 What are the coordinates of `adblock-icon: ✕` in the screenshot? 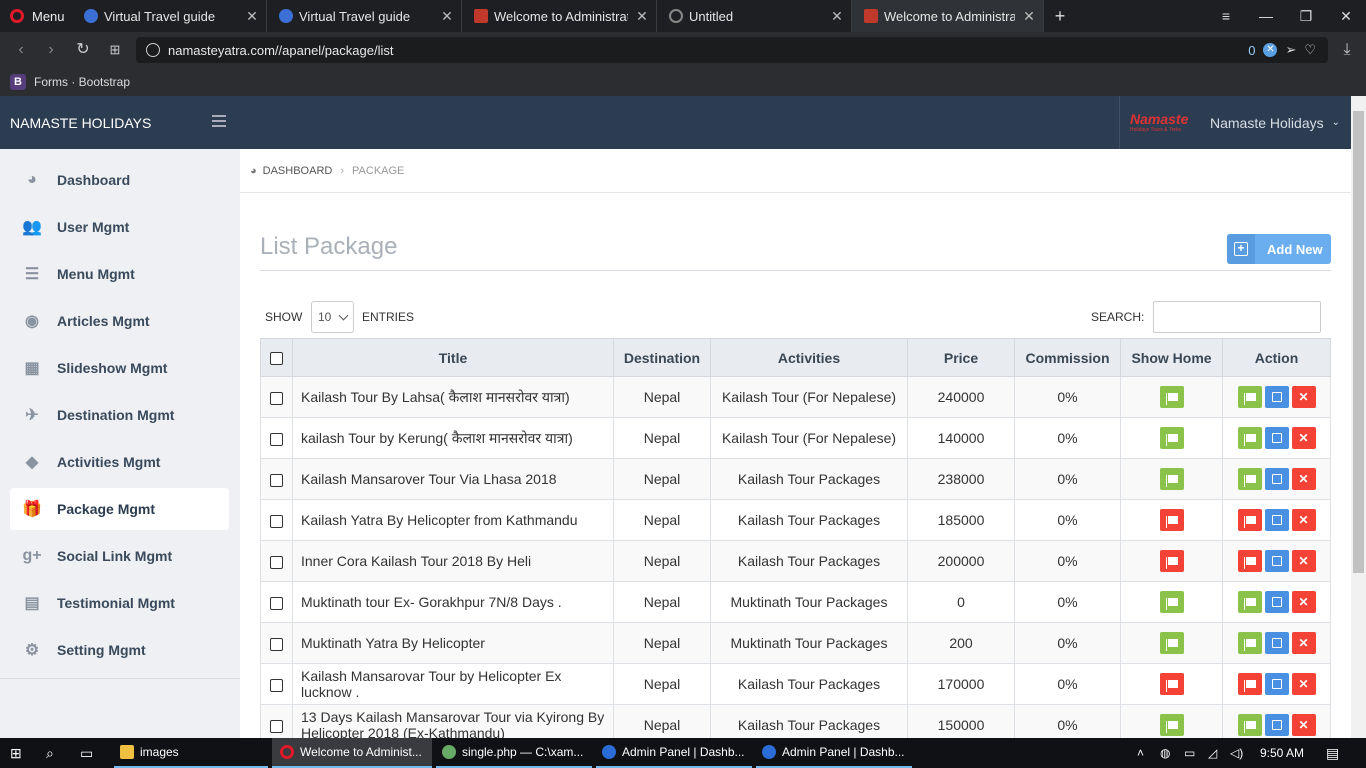 It's located at (1270, 50).